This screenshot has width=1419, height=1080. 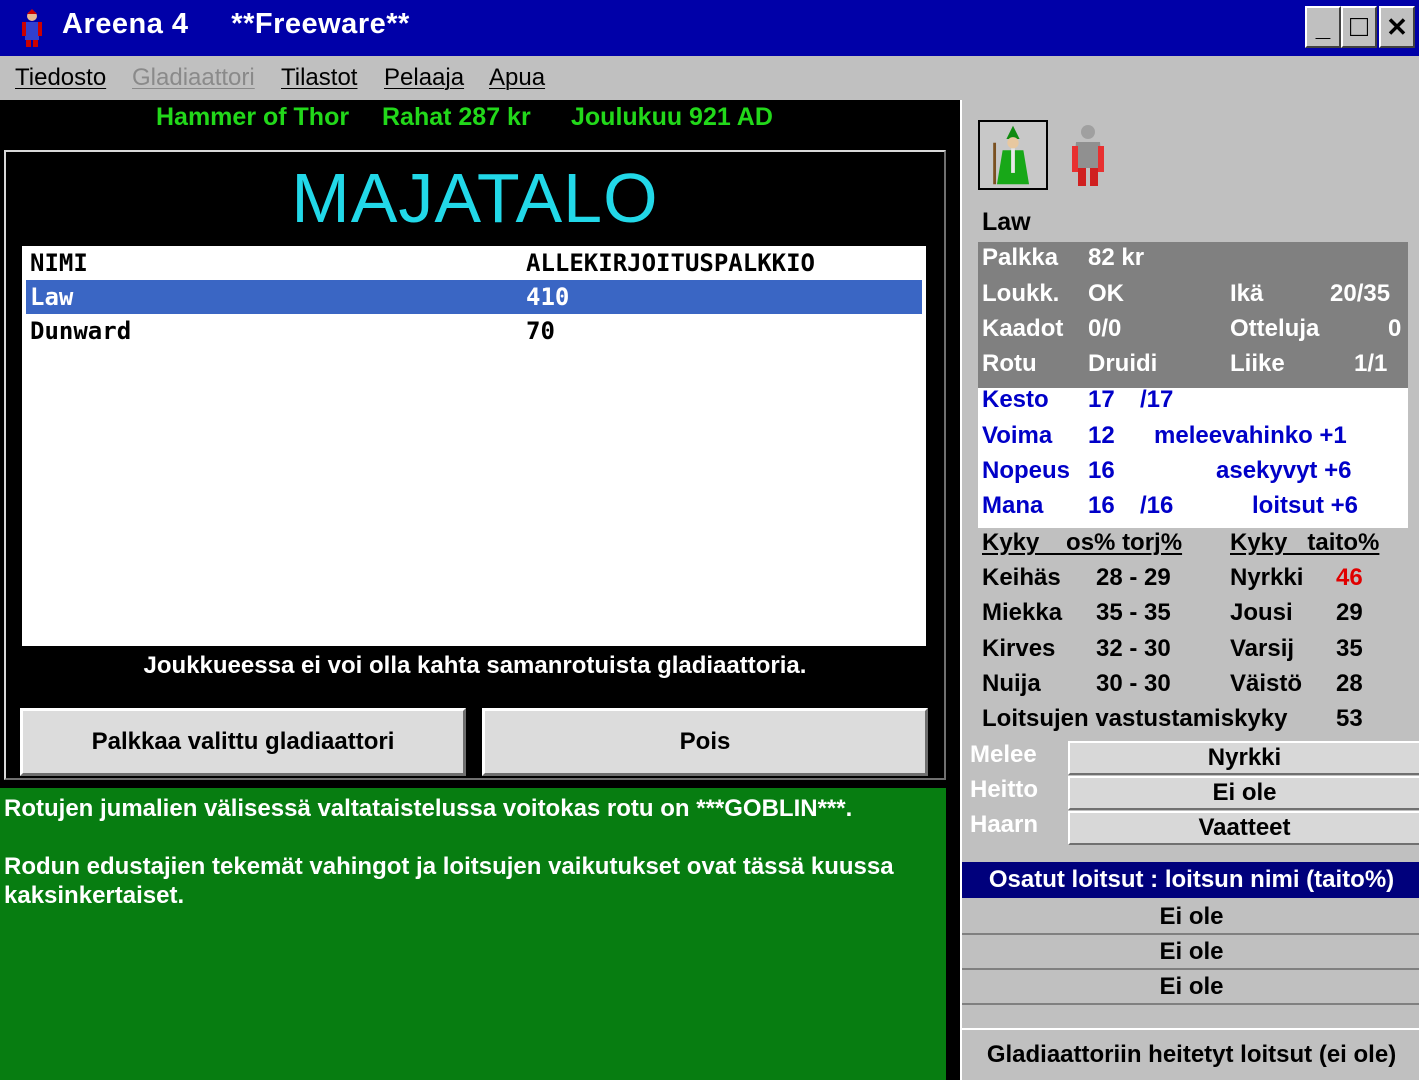 I want to click on title-bar: Areena 4 **Freeware** _ □ ✕, so click(x=709, y=28).